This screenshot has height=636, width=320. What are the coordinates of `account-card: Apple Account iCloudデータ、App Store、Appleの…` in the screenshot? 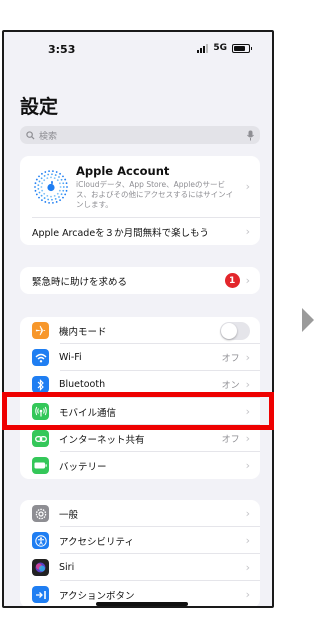 It's located at (140, 200).